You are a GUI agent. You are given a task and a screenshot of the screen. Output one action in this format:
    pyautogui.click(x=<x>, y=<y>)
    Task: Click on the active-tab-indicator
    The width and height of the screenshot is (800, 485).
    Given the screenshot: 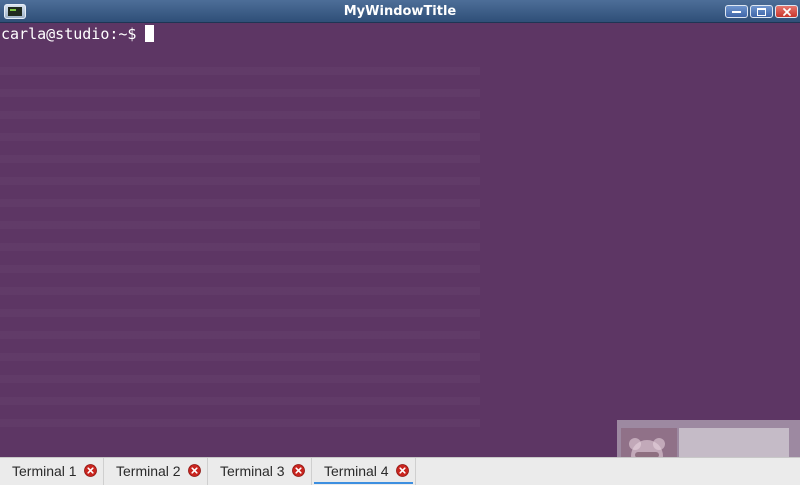 What is the action you would take?
    pyautogui.click(x=363, y=483)
    